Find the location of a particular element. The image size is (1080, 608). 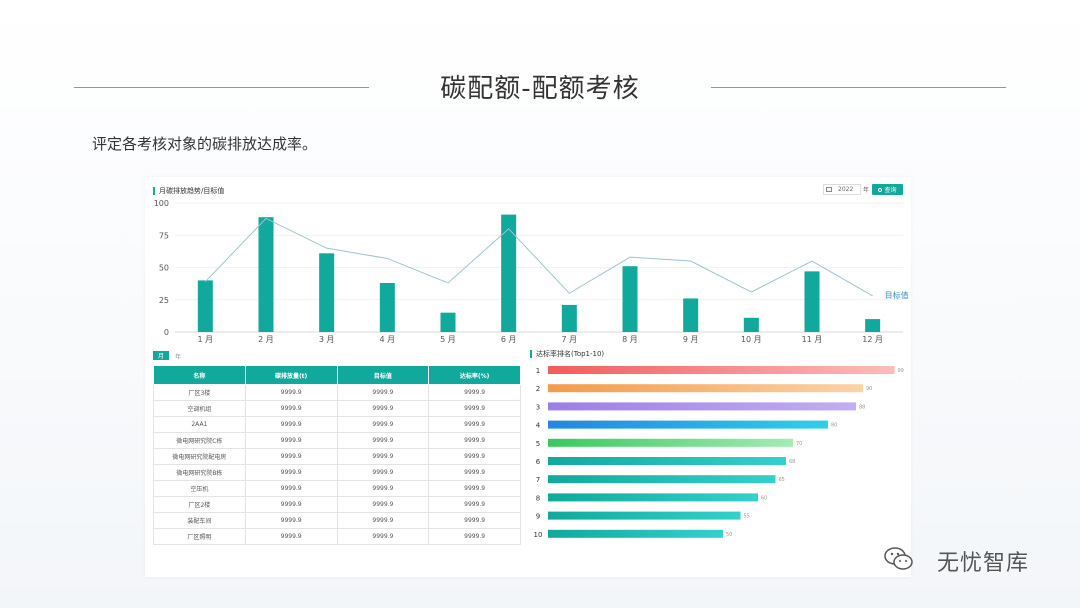

year-unit: 年 is located at coordinates (866, 190).